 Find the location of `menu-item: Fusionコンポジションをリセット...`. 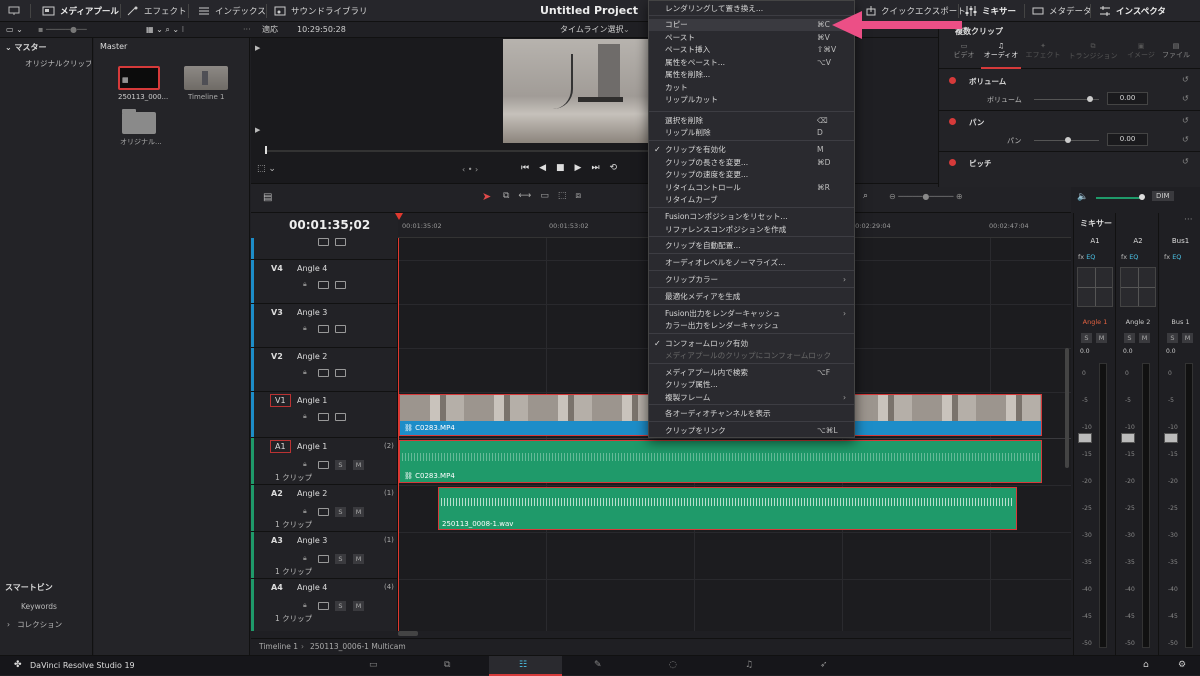

menu-item: Fusionコンポジションをリセット... is located at coordinates (751, 217).